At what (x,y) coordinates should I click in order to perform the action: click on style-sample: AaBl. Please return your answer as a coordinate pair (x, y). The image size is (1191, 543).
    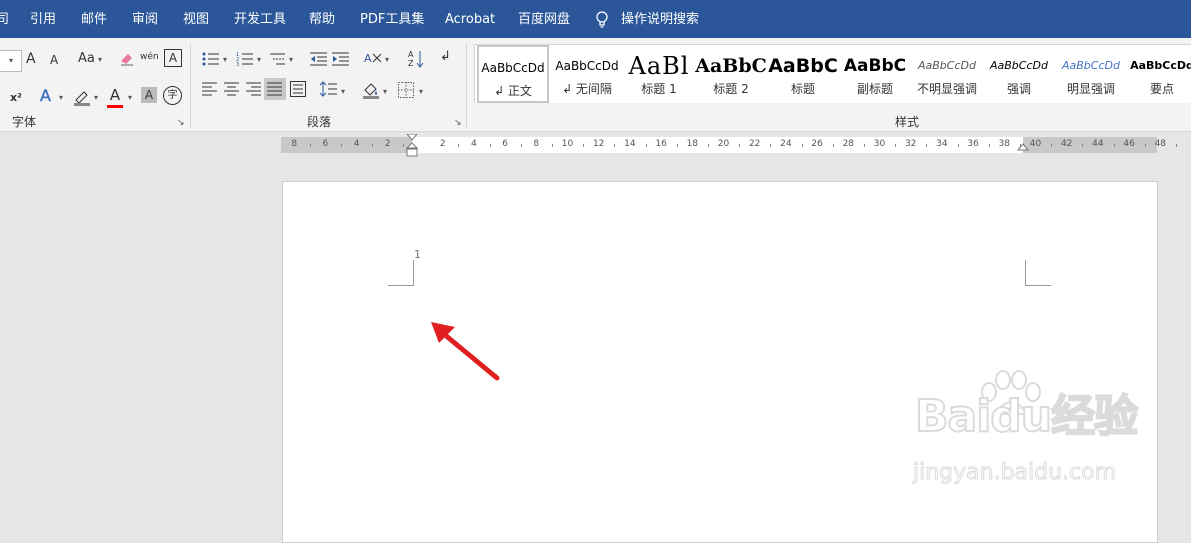
    Looking at the image, I should click on (659, 66).